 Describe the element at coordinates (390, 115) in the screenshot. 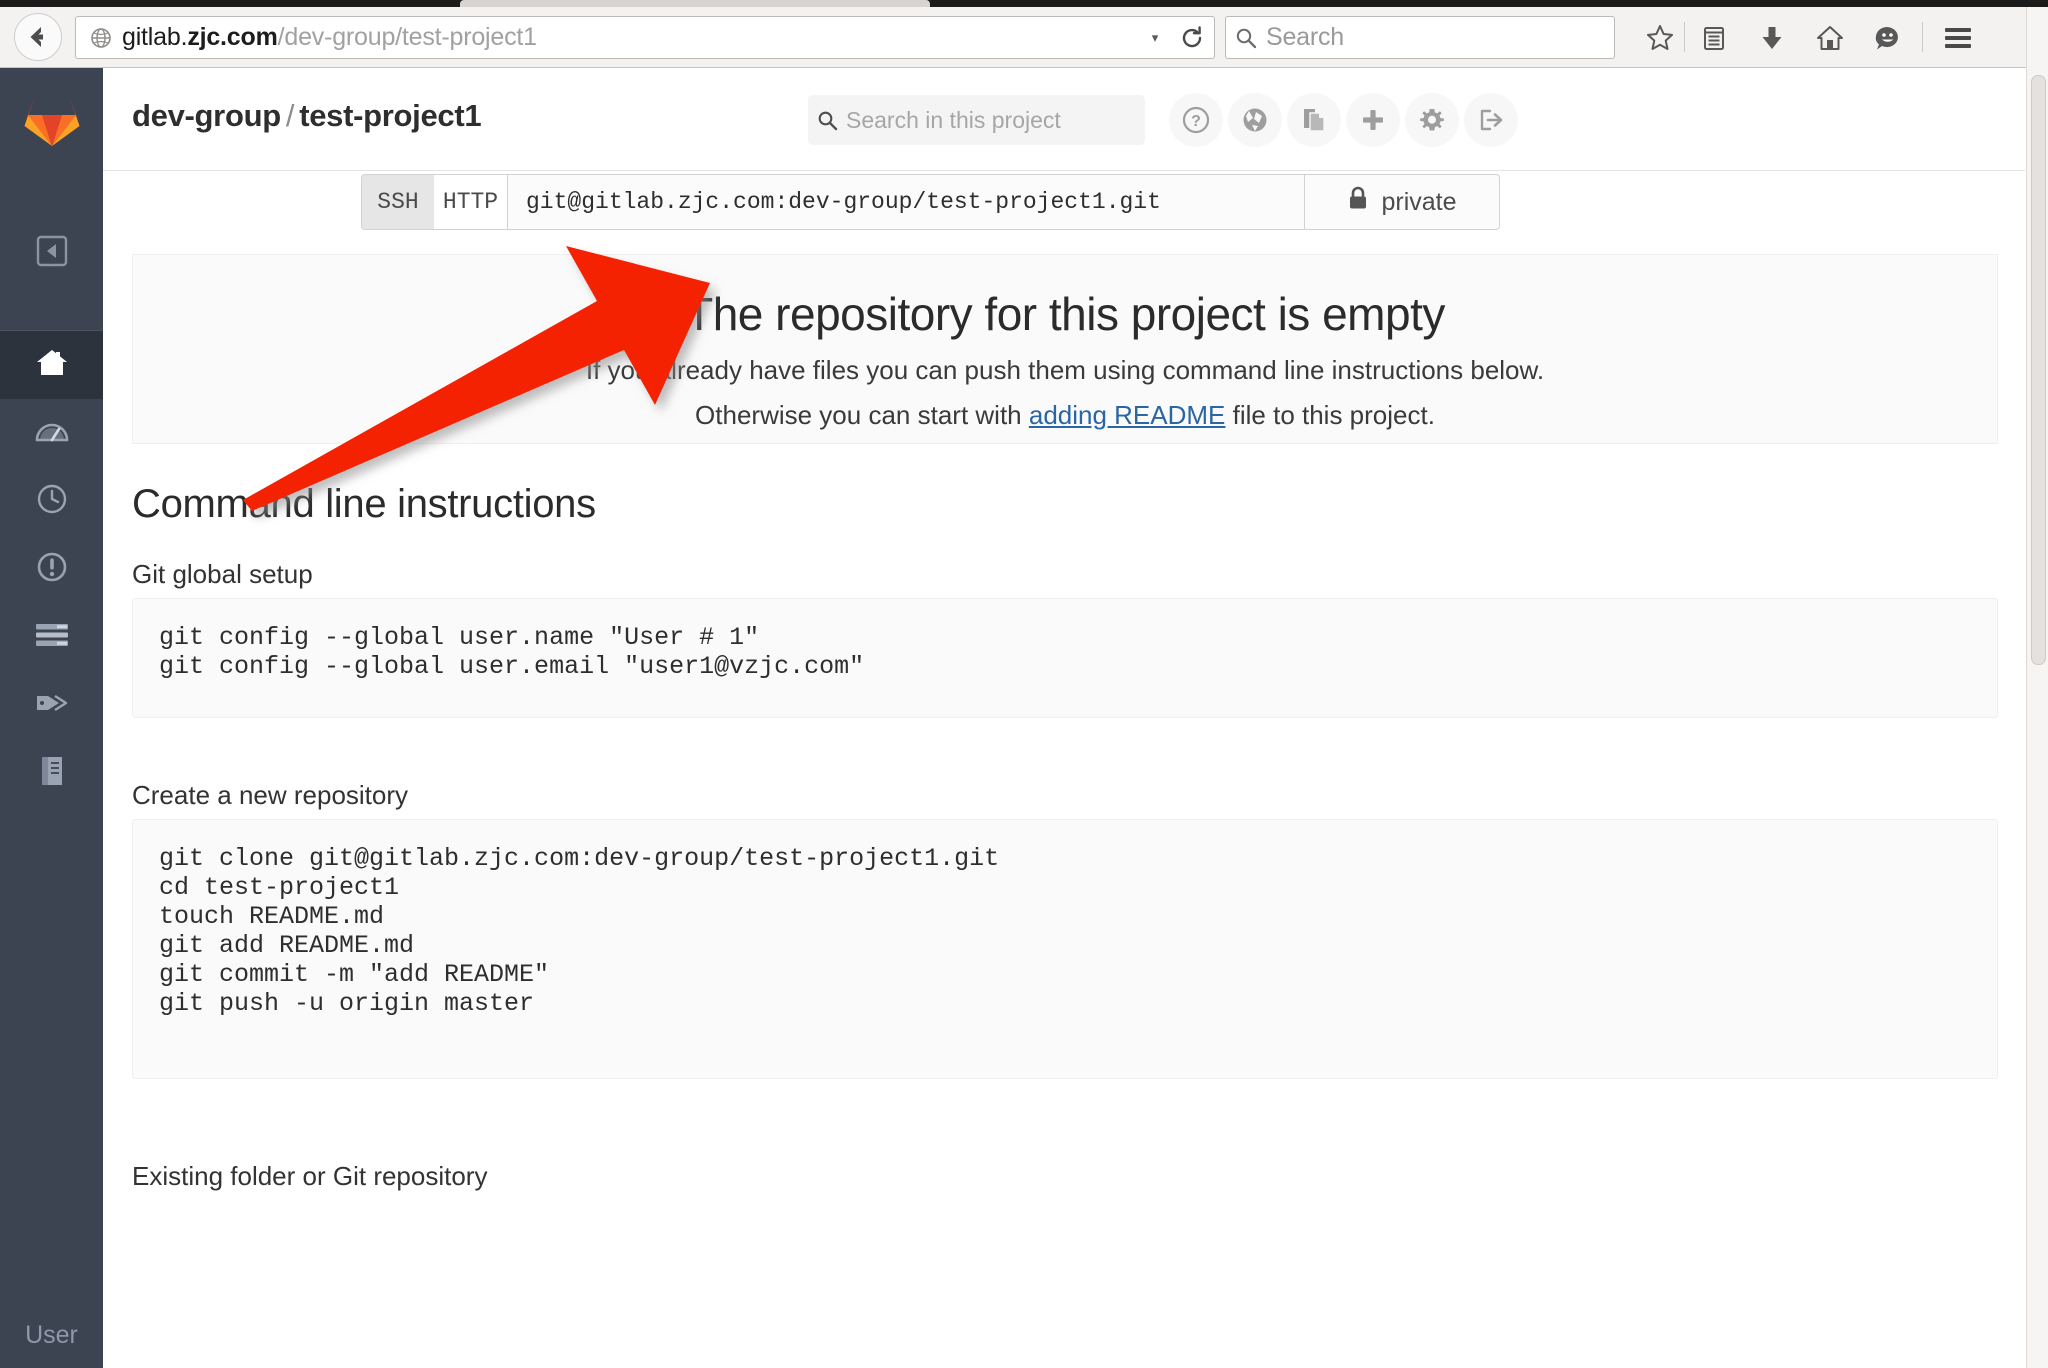

I see `breadcrumb-project: test-project1` at that location.